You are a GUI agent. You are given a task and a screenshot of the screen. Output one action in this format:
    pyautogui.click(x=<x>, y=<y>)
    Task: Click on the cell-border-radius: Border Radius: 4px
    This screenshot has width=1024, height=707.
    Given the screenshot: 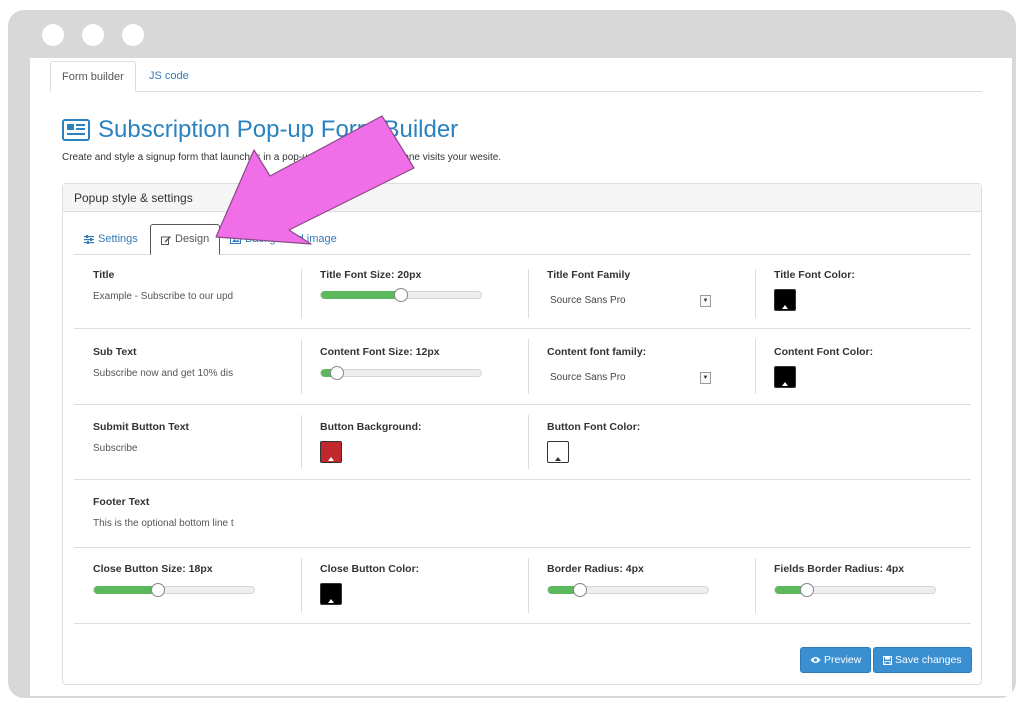 What is the action you would take?
    pyautogui.click(x=641, y=585)
    